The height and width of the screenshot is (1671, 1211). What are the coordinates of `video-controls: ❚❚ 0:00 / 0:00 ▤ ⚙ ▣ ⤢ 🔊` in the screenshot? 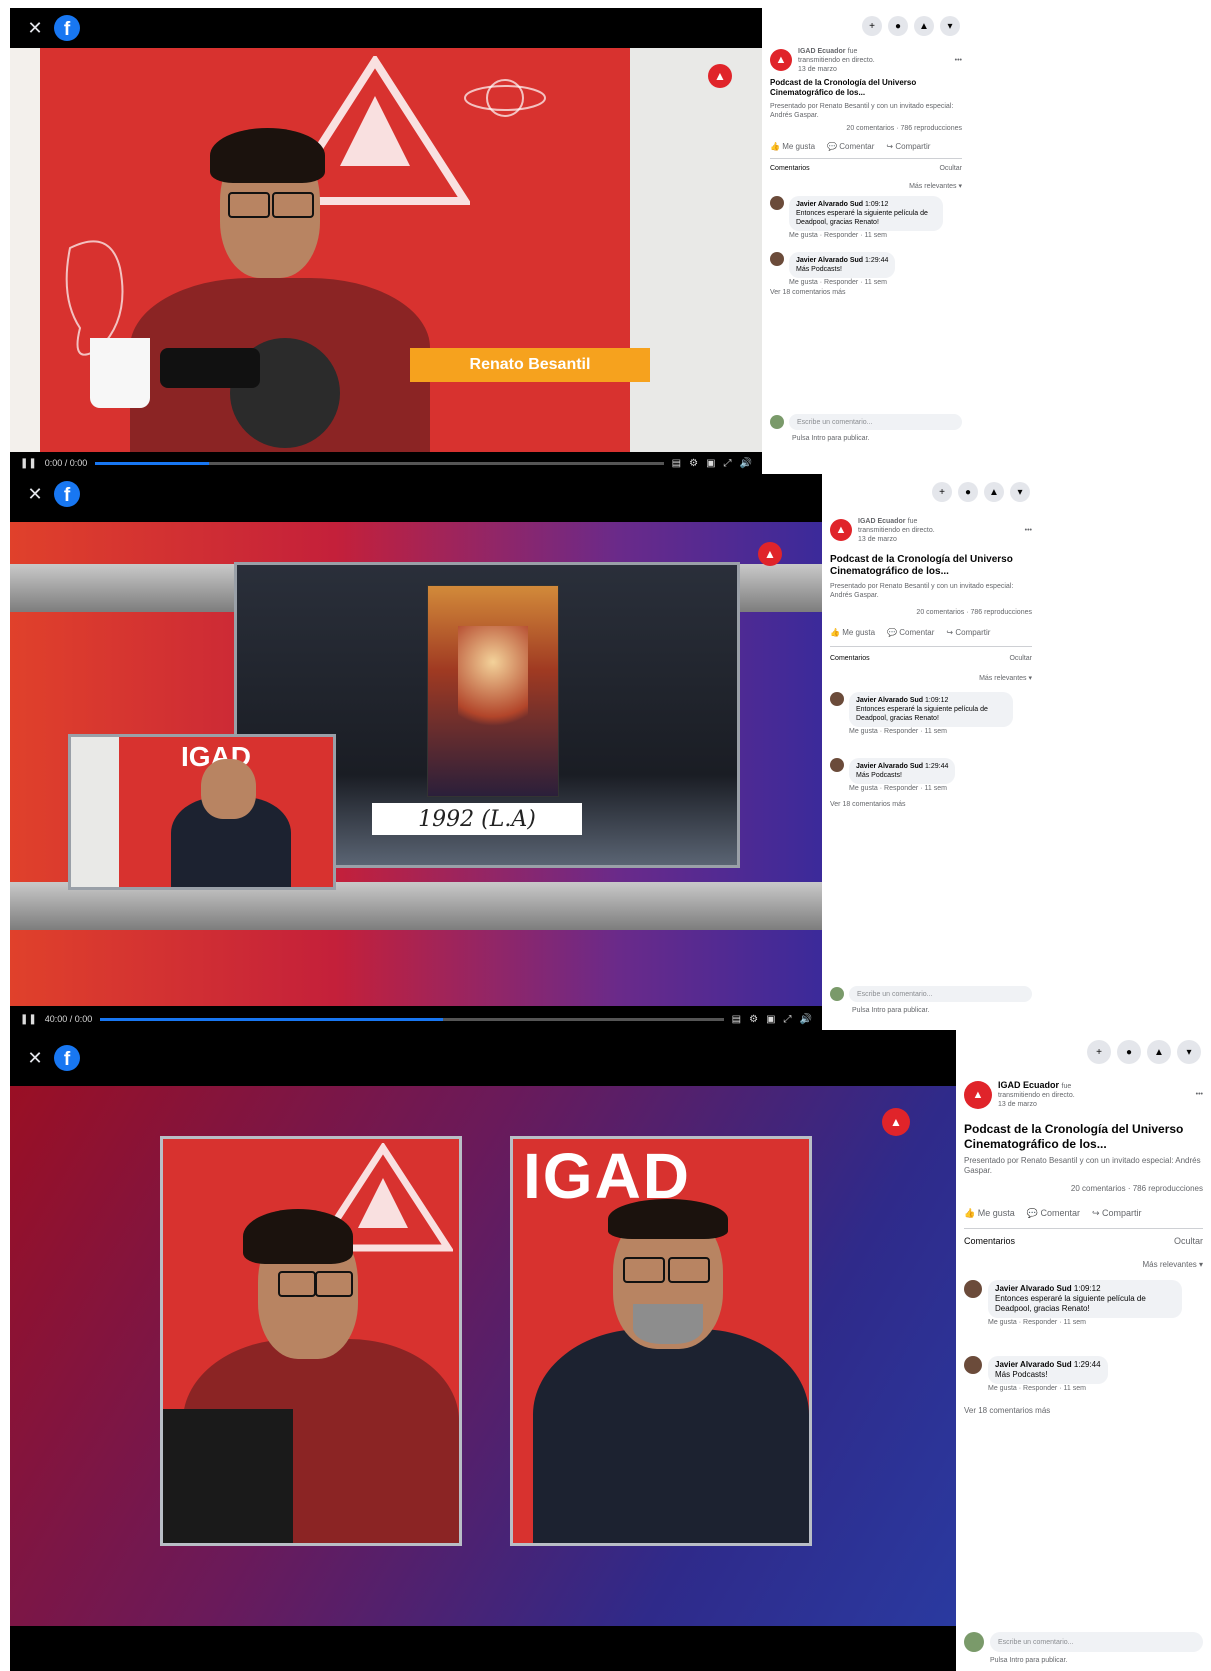 It's located at (386, 463).